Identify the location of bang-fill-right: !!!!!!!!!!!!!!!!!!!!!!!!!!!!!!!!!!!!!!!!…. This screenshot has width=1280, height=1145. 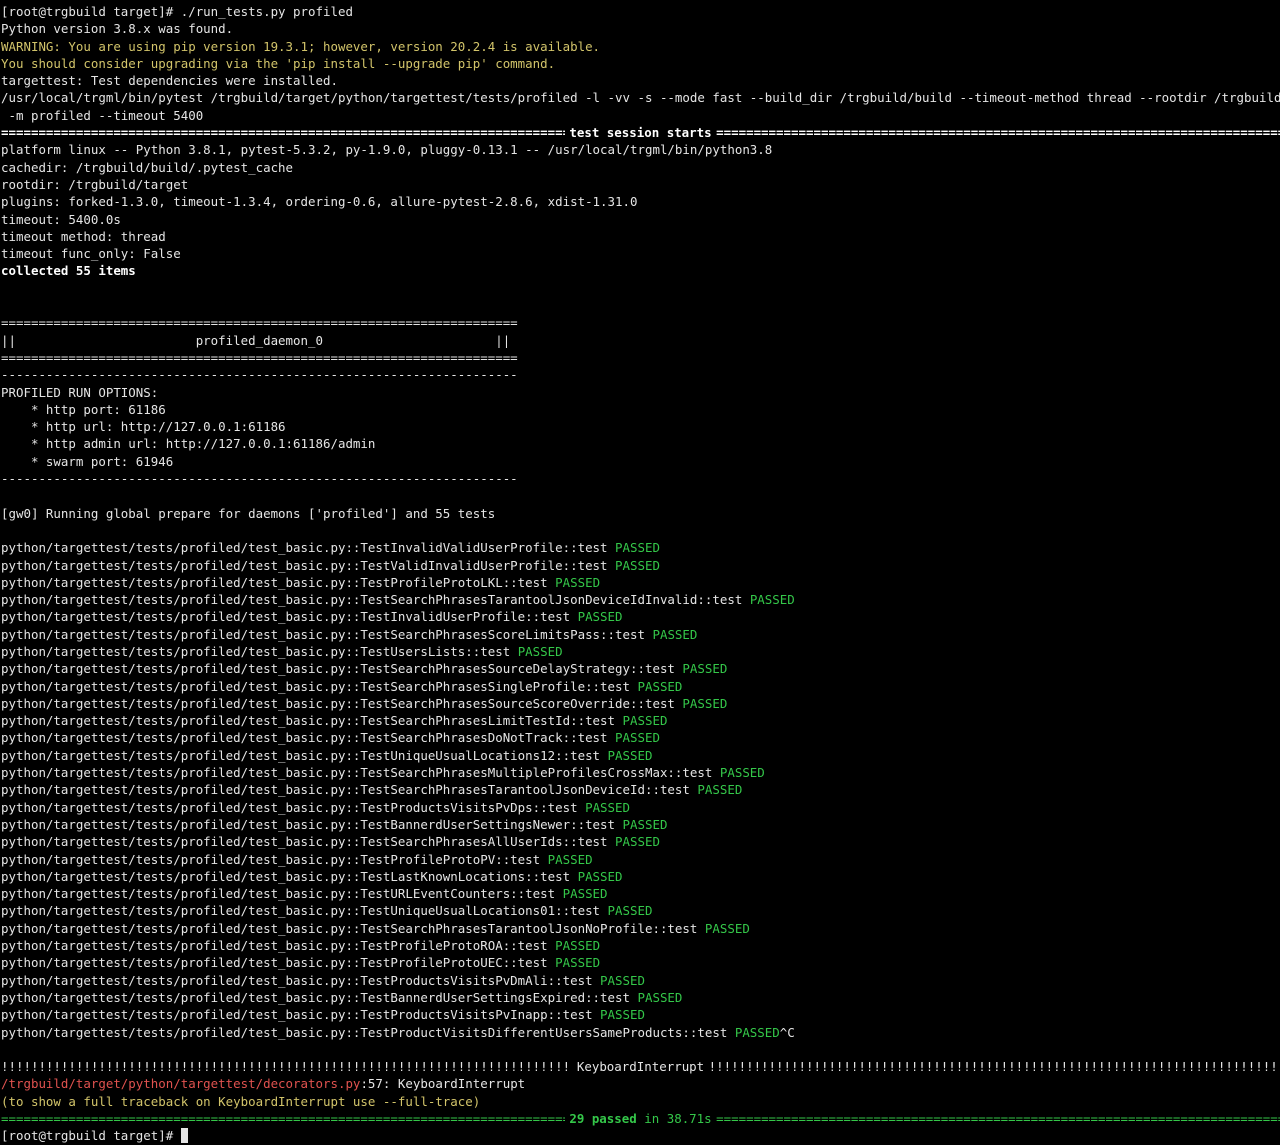
(994, 1067).